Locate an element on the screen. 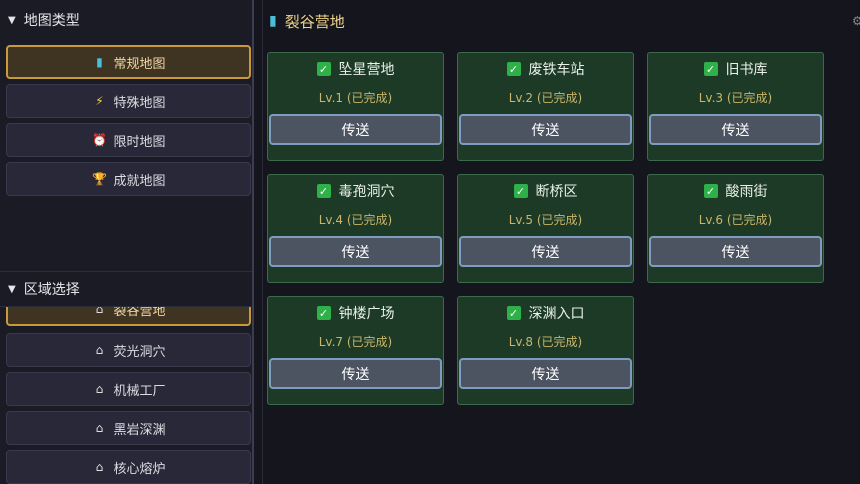 The width and height of the screenshot is (860, 484). stage-card: ✓ 断桥区 Lv.5 (已完成) 传送 is located at coordinates (545, 228).